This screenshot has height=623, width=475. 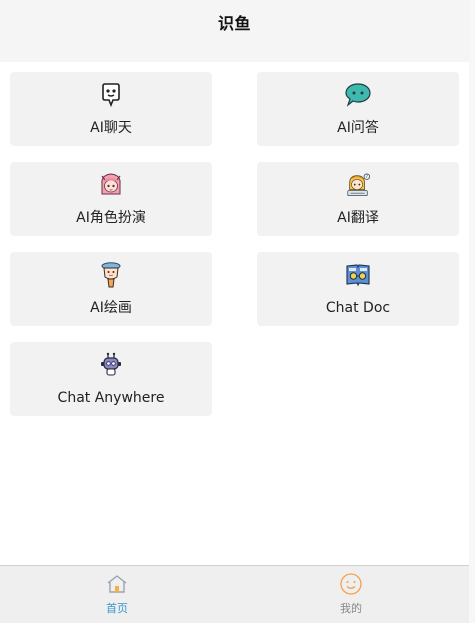 I want to click on open-book-glasses-icon, so click(x=358, y=275).